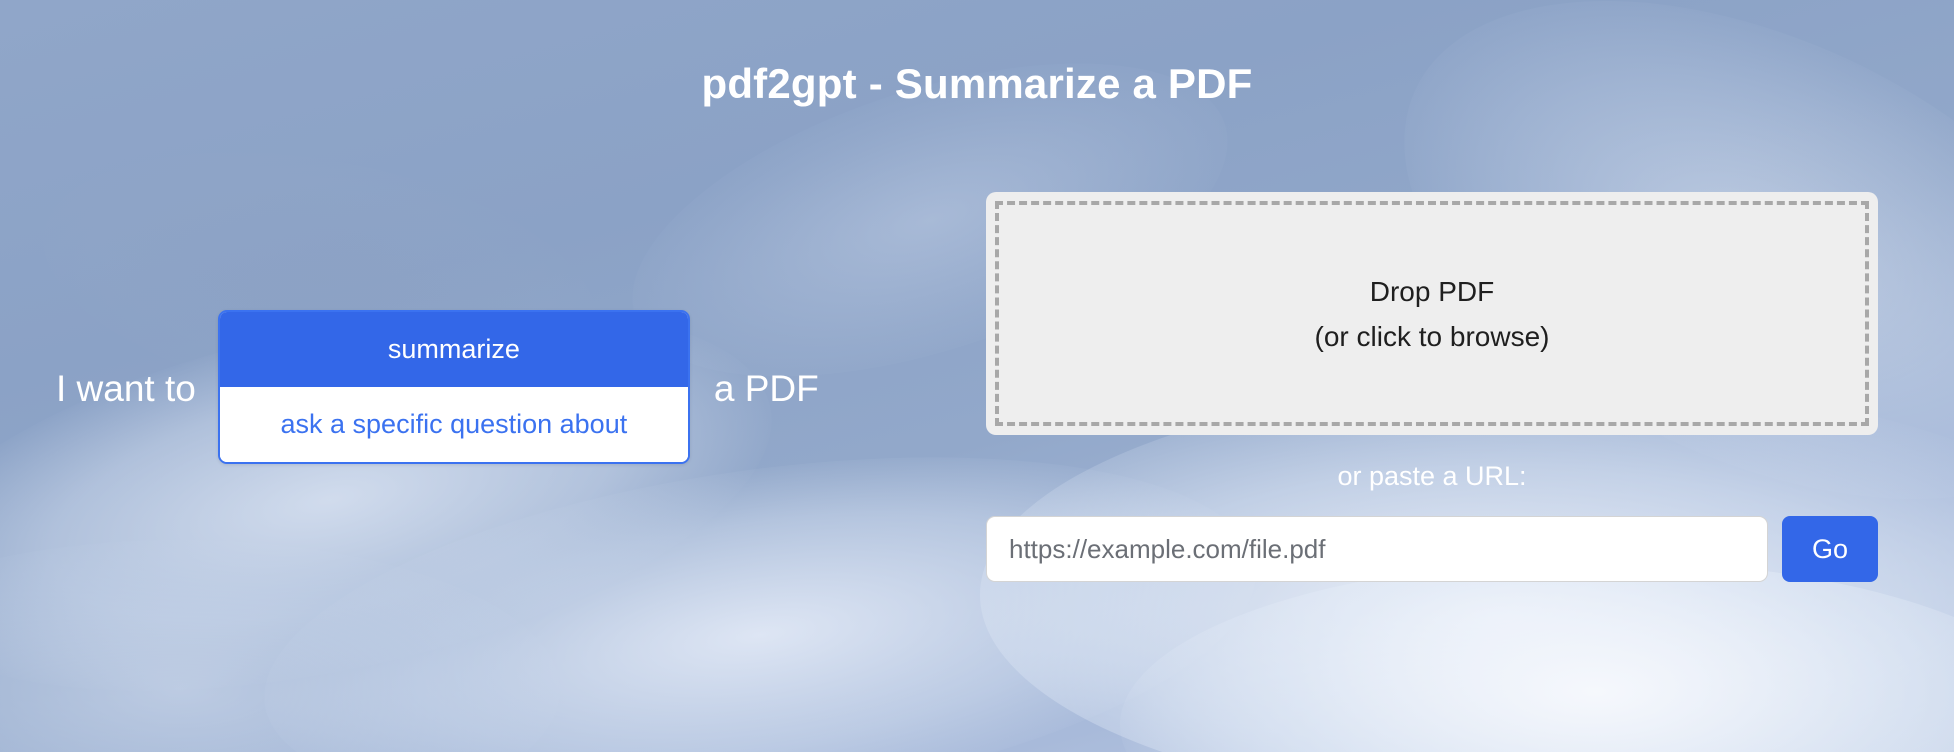 Image resolution: width=1954 pixels, height=752 pixels. Describe the element at coordinates (126, 388) in the screenshot. I see `sentence-prefix-label: I want to` at that location.